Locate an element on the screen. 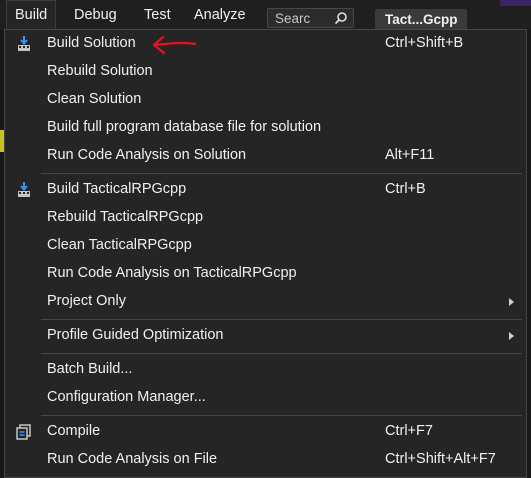 This screenshot has width=531, height=478. menu-item-build-solution: Build Solution Ctrl+Shift+B is located at coordinates (265, 44).